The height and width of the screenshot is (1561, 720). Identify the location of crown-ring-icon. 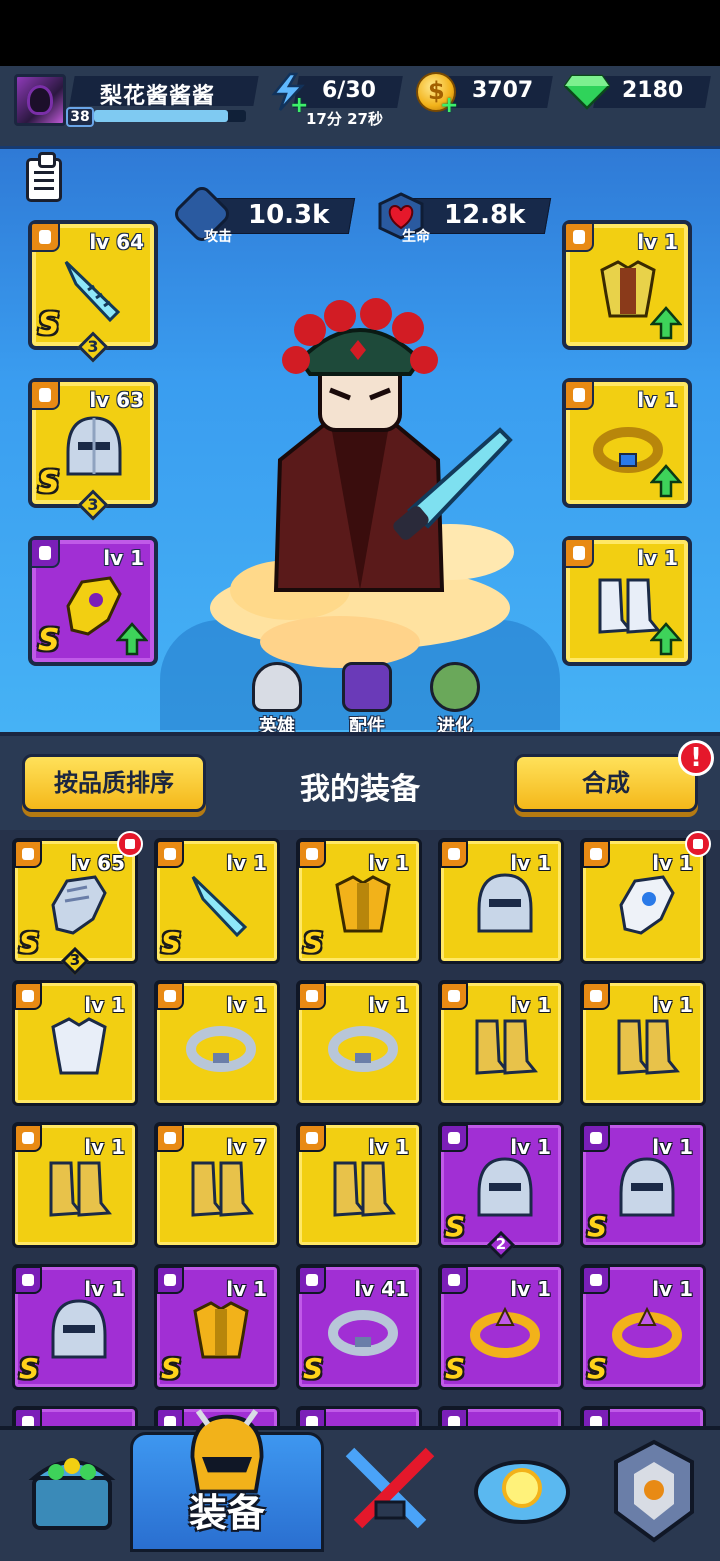
(647, 1332).